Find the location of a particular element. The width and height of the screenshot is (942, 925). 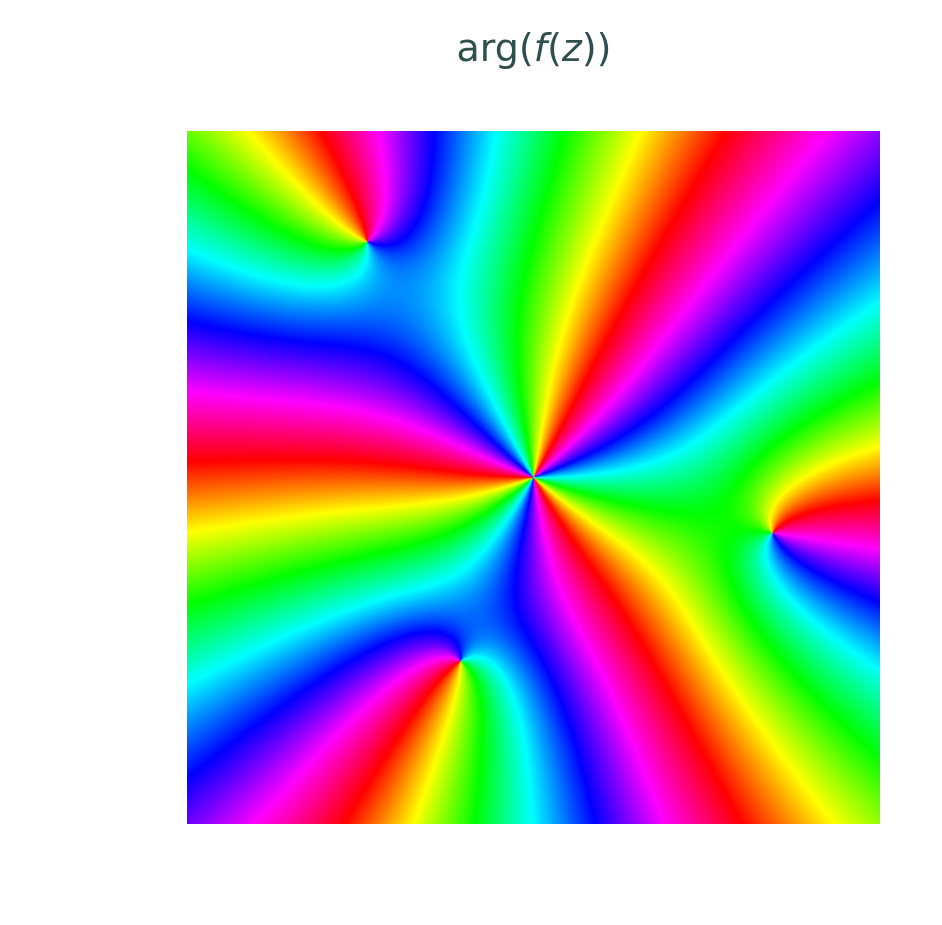

title-prefix: arg( is located at coordinates (495, 48).